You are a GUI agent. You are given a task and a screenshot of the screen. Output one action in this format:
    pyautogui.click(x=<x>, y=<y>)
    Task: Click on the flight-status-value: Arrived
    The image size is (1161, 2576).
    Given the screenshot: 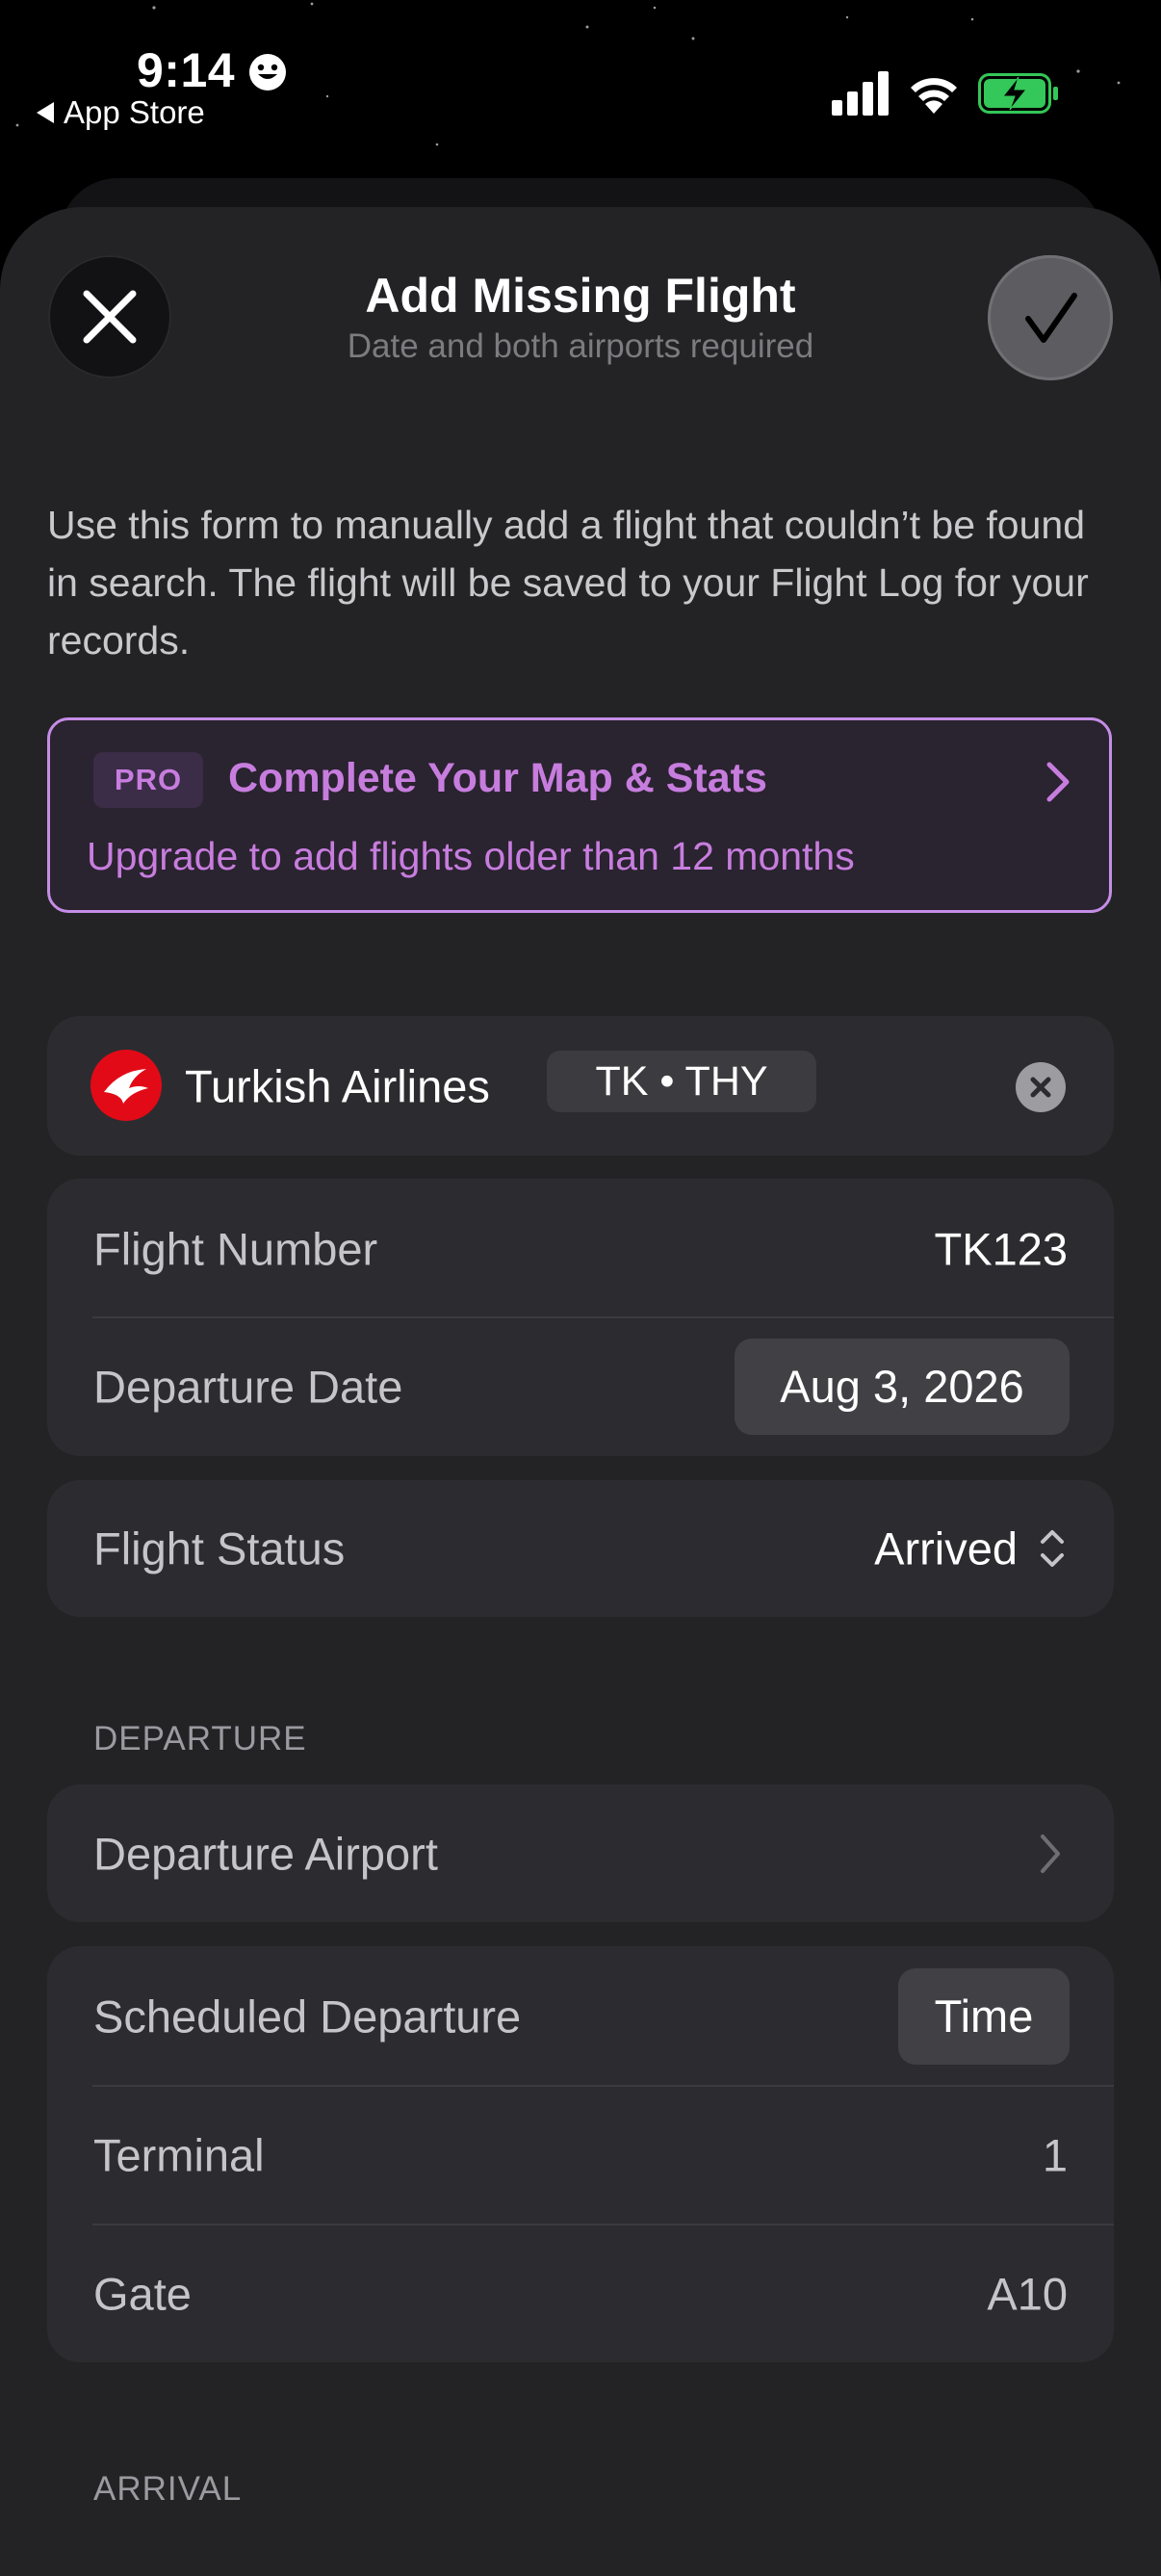 What is the action you would take?
    pyautogui.click(x=946, y=1548)
    